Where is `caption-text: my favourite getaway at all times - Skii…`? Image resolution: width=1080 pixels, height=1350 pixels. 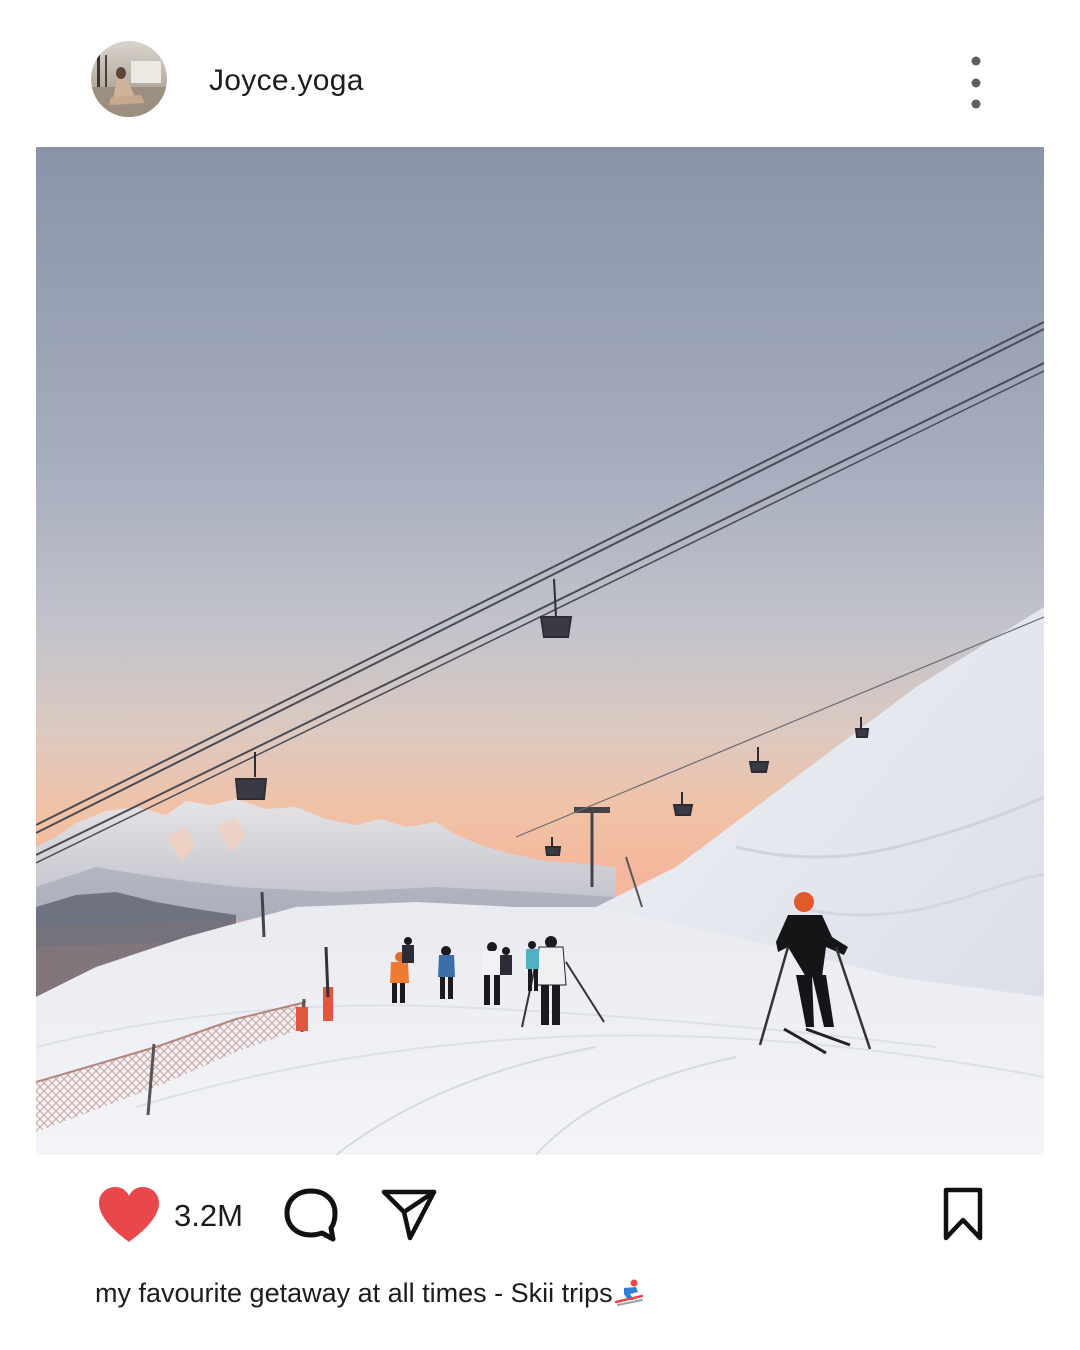
caption-text: my favourite getaway at all times - Skii… is located at coordinates (354, 1293).